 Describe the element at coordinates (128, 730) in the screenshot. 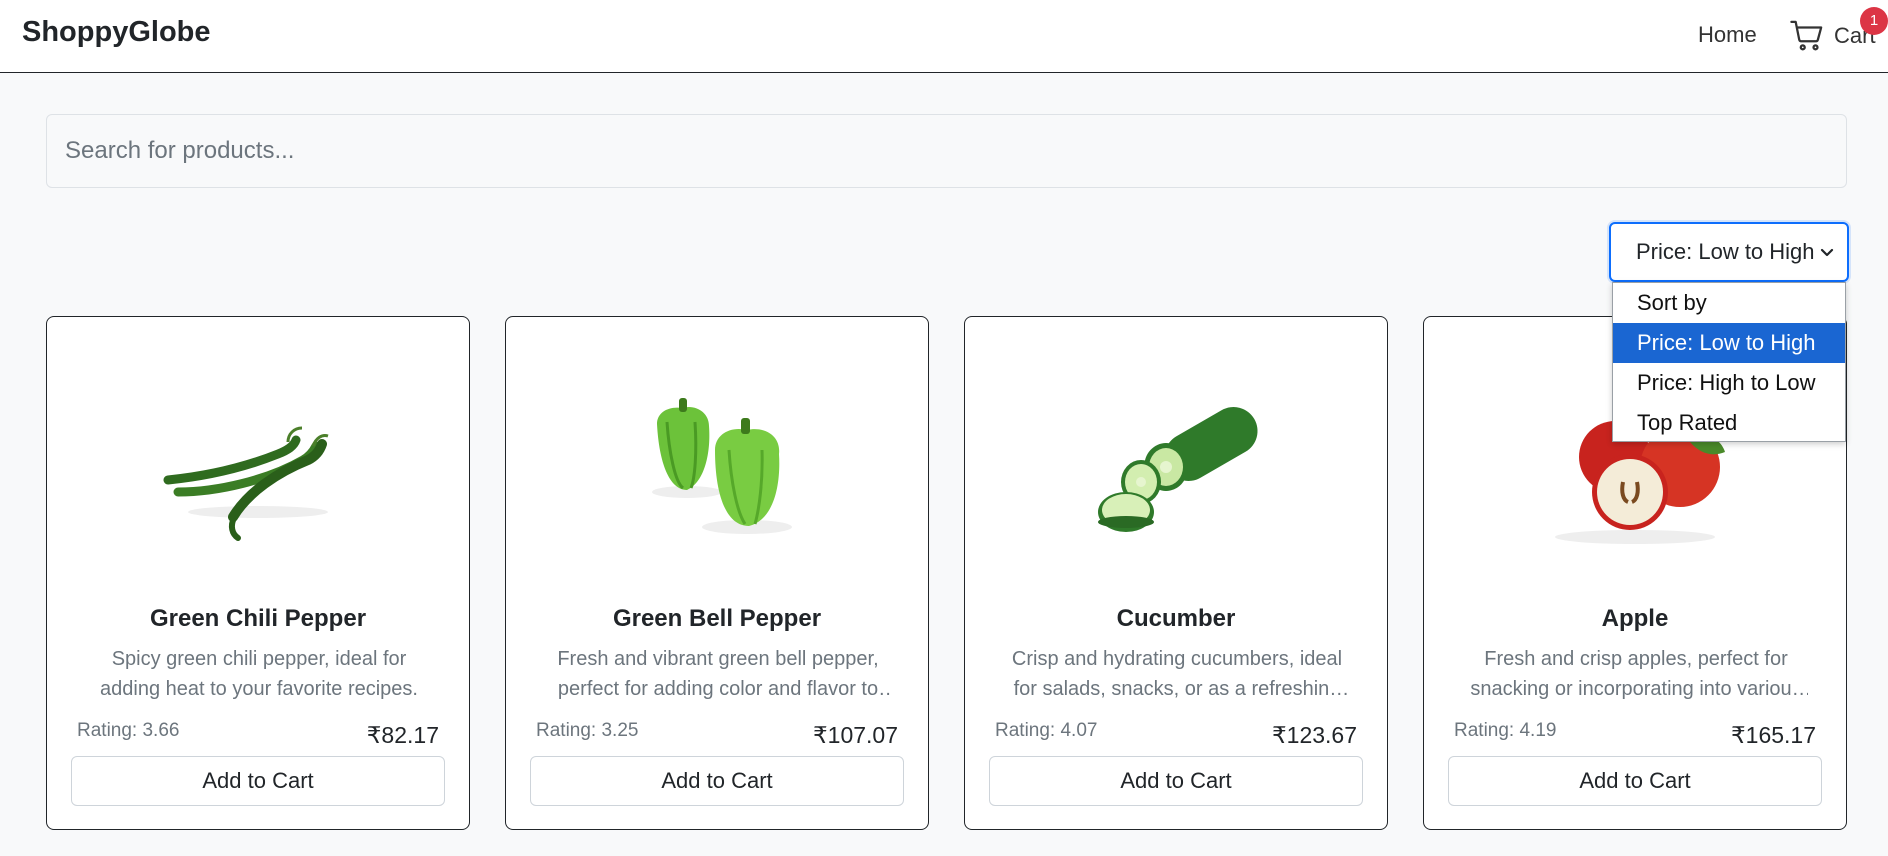

I see `product-rating: Rating: 3.66` at that location.